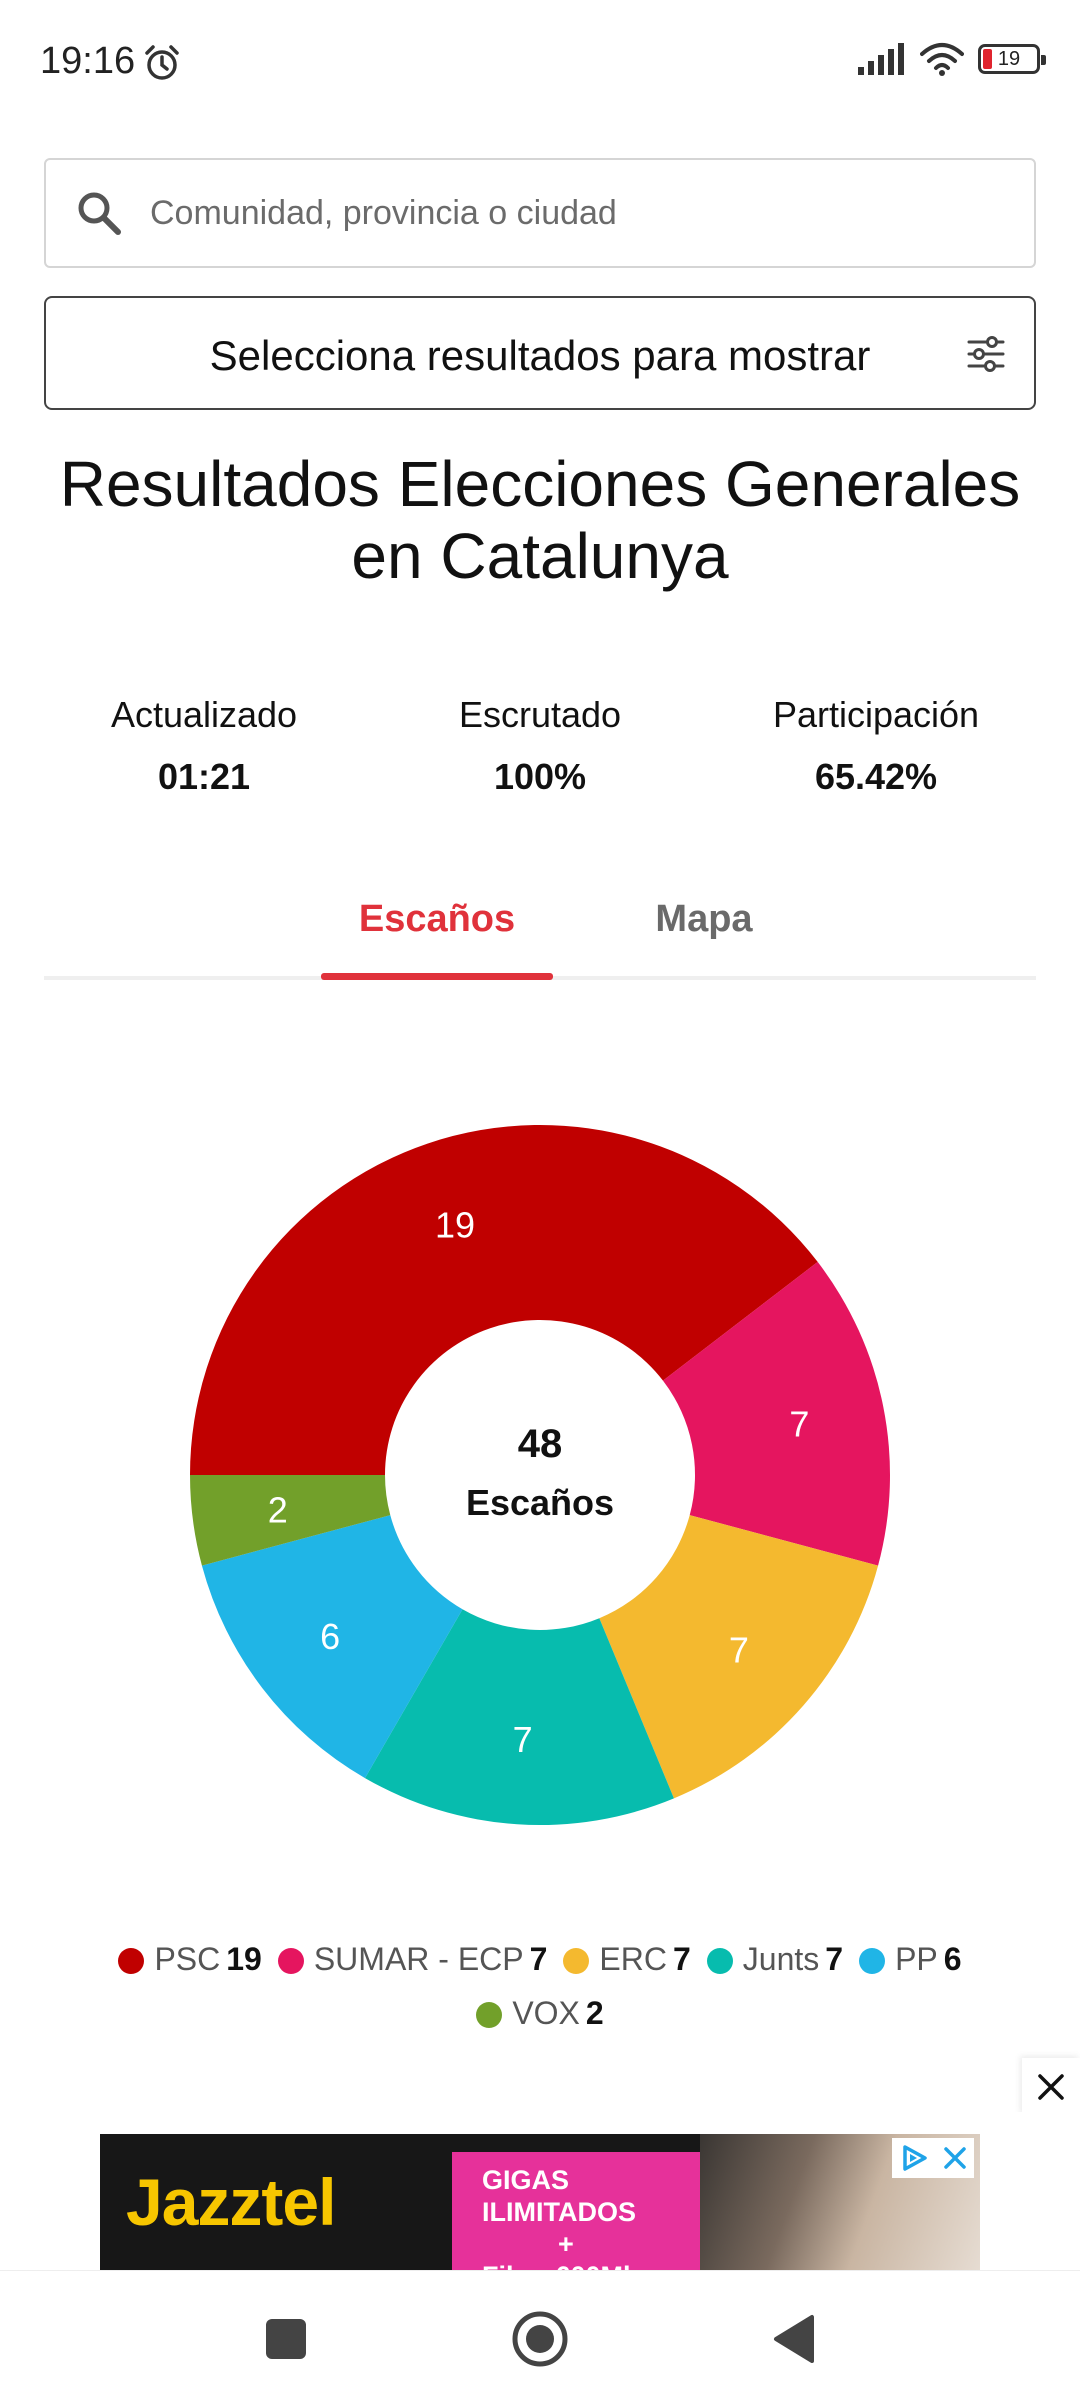 This screenshot has width=1080, height=2401. Describe the element at coordinates (915, 2158) in the screenshot. I see `ad-choices-icon` at that location.